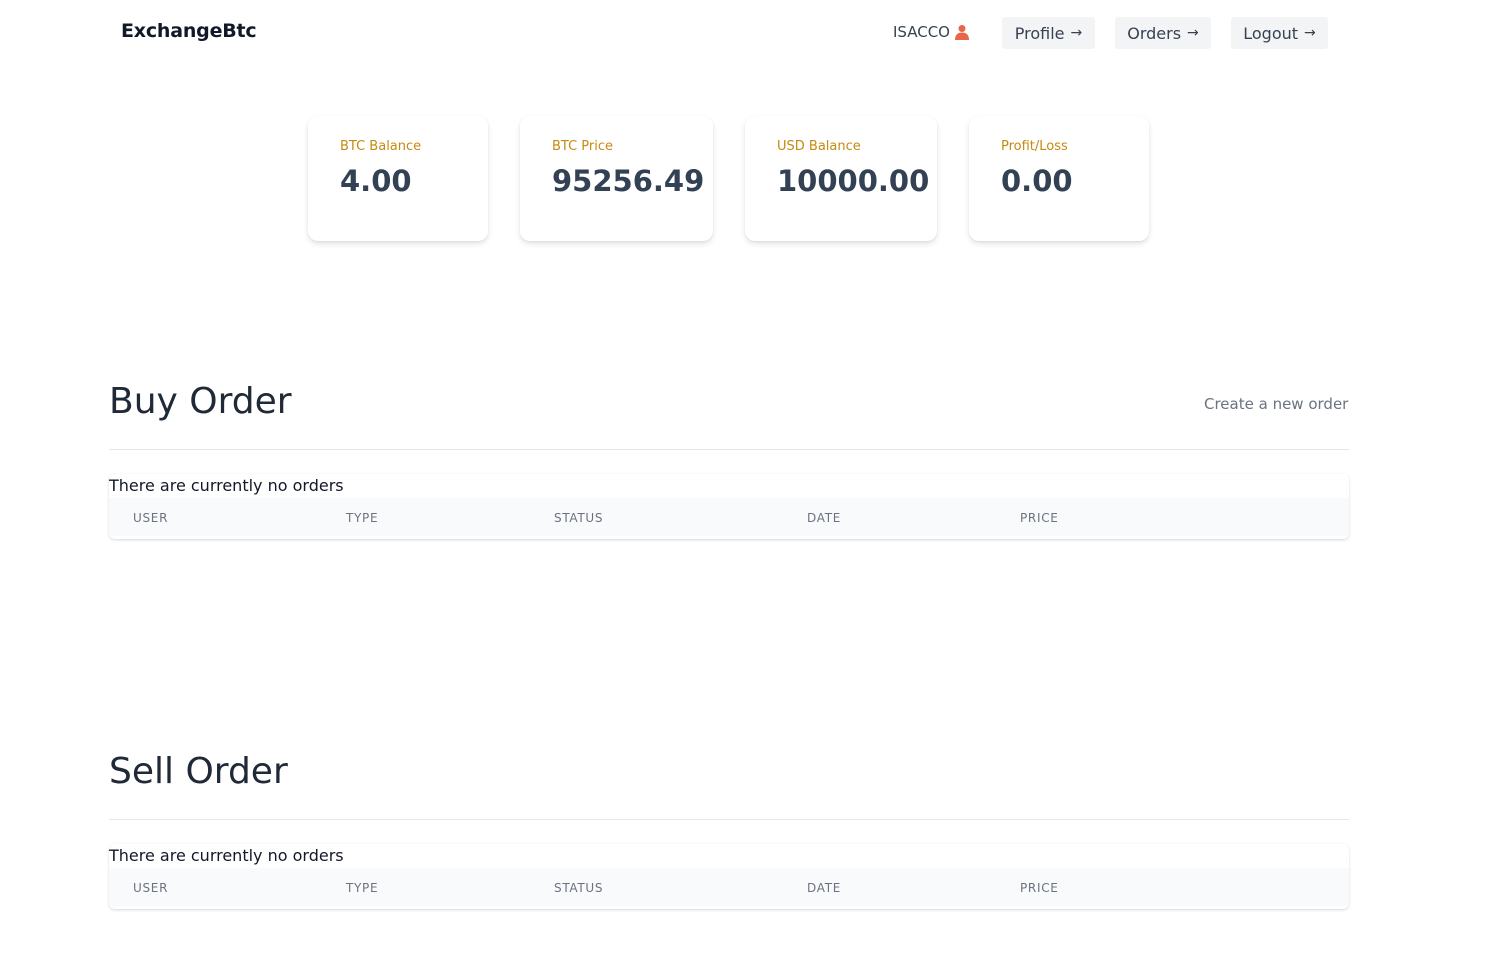 The height and width of the screenshot is (953, 1496). I want to click on stat-label: BTC Price, so click(583, 146).